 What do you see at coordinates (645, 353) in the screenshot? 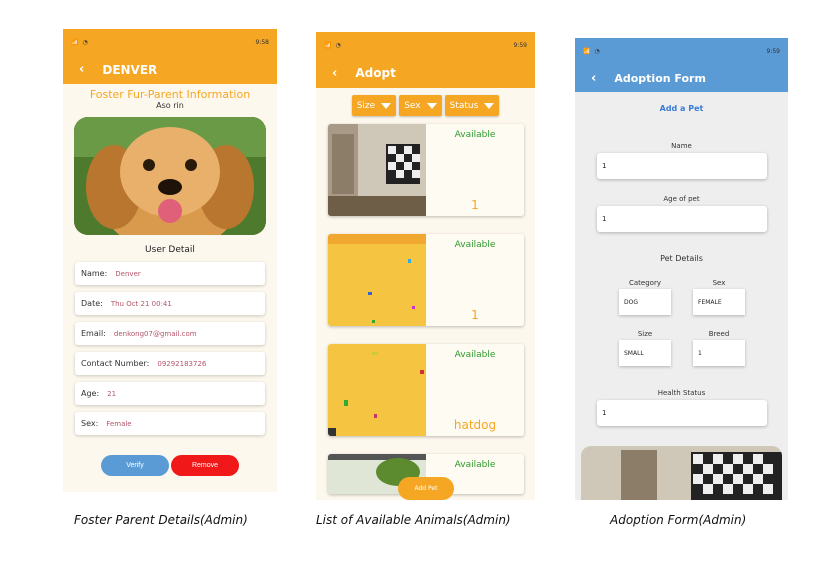
I see `size-select: SMALL` at bounding box center [645, 353].